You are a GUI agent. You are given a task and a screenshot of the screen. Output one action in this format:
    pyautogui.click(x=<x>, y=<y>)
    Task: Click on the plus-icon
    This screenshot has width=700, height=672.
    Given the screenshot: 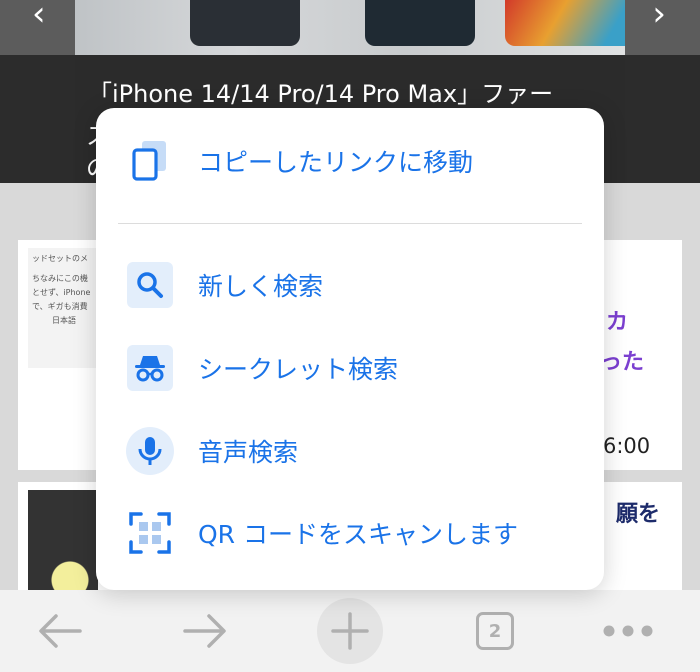 What is the action you would take?
    pyautogui.click(x=350, y=631)
    